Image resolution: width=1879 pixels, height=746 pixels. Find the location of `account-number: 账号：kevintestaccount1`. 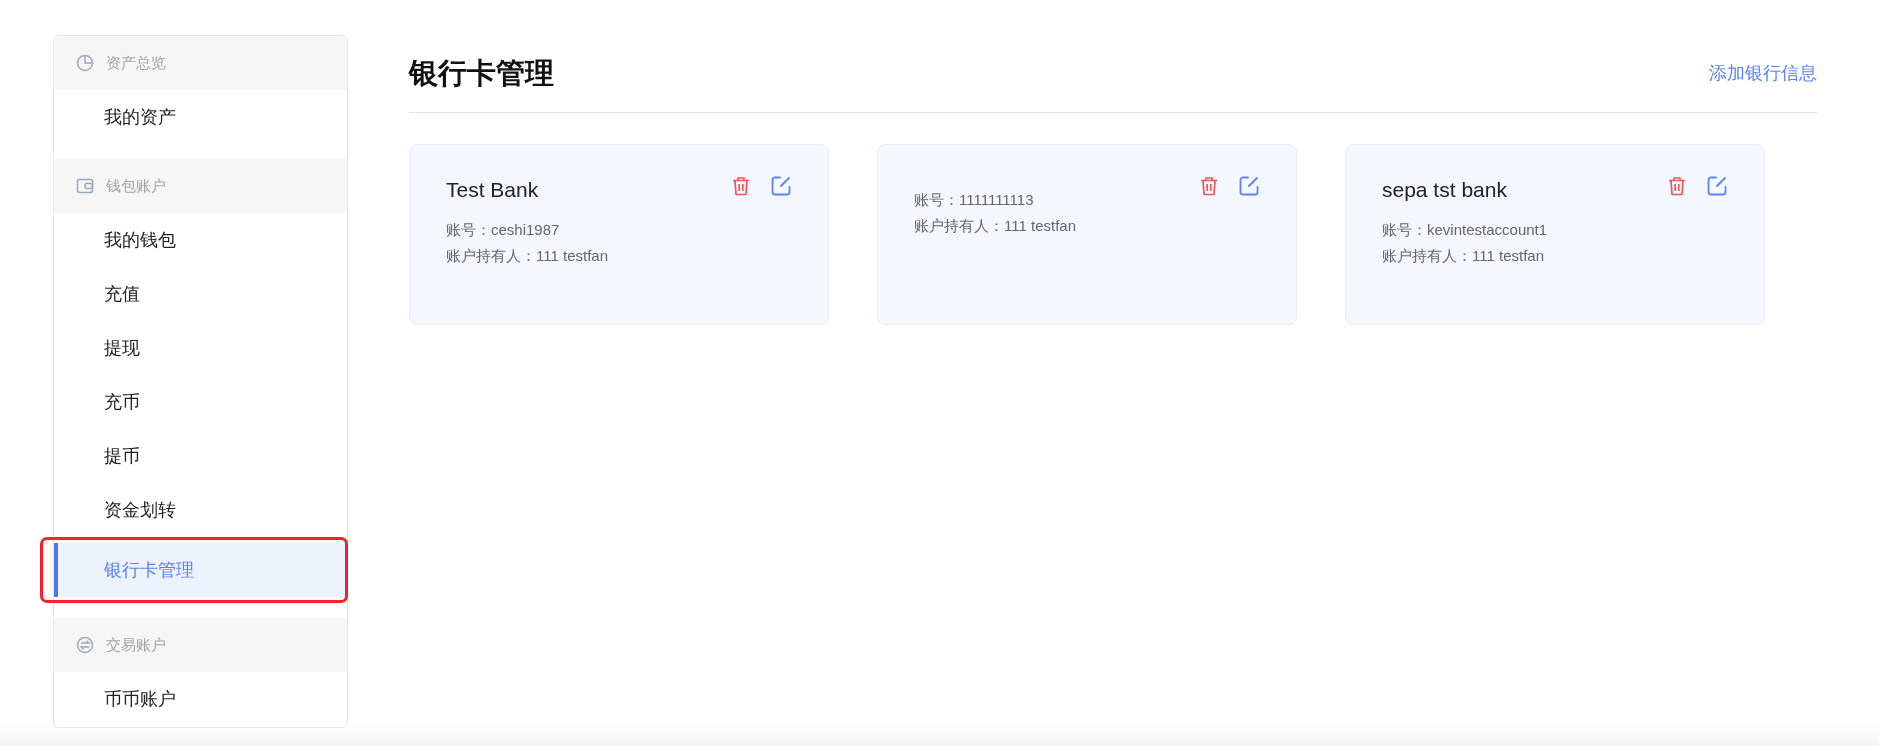

account-number: 账号：kevintestaccount1 is located at coordinates (1465, 230).